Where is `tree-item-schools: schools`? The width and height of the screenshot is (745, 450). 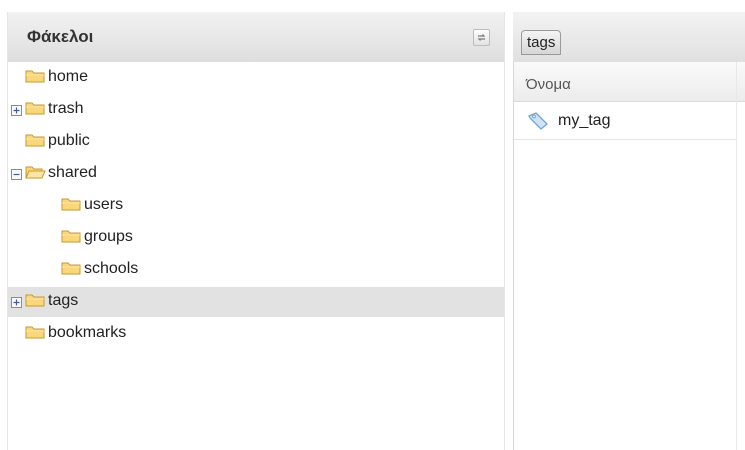
tree-item-schools: schools is located at coordinates (256, 270).